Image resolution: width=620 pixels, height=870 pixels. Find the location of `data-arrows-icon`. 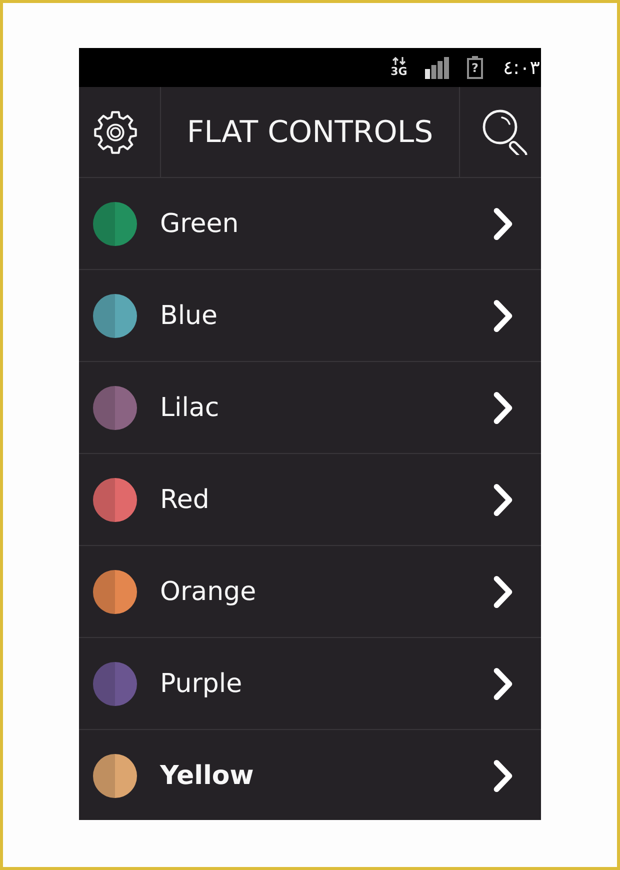

data-arrows-icon is located at coordinates (399, 61).